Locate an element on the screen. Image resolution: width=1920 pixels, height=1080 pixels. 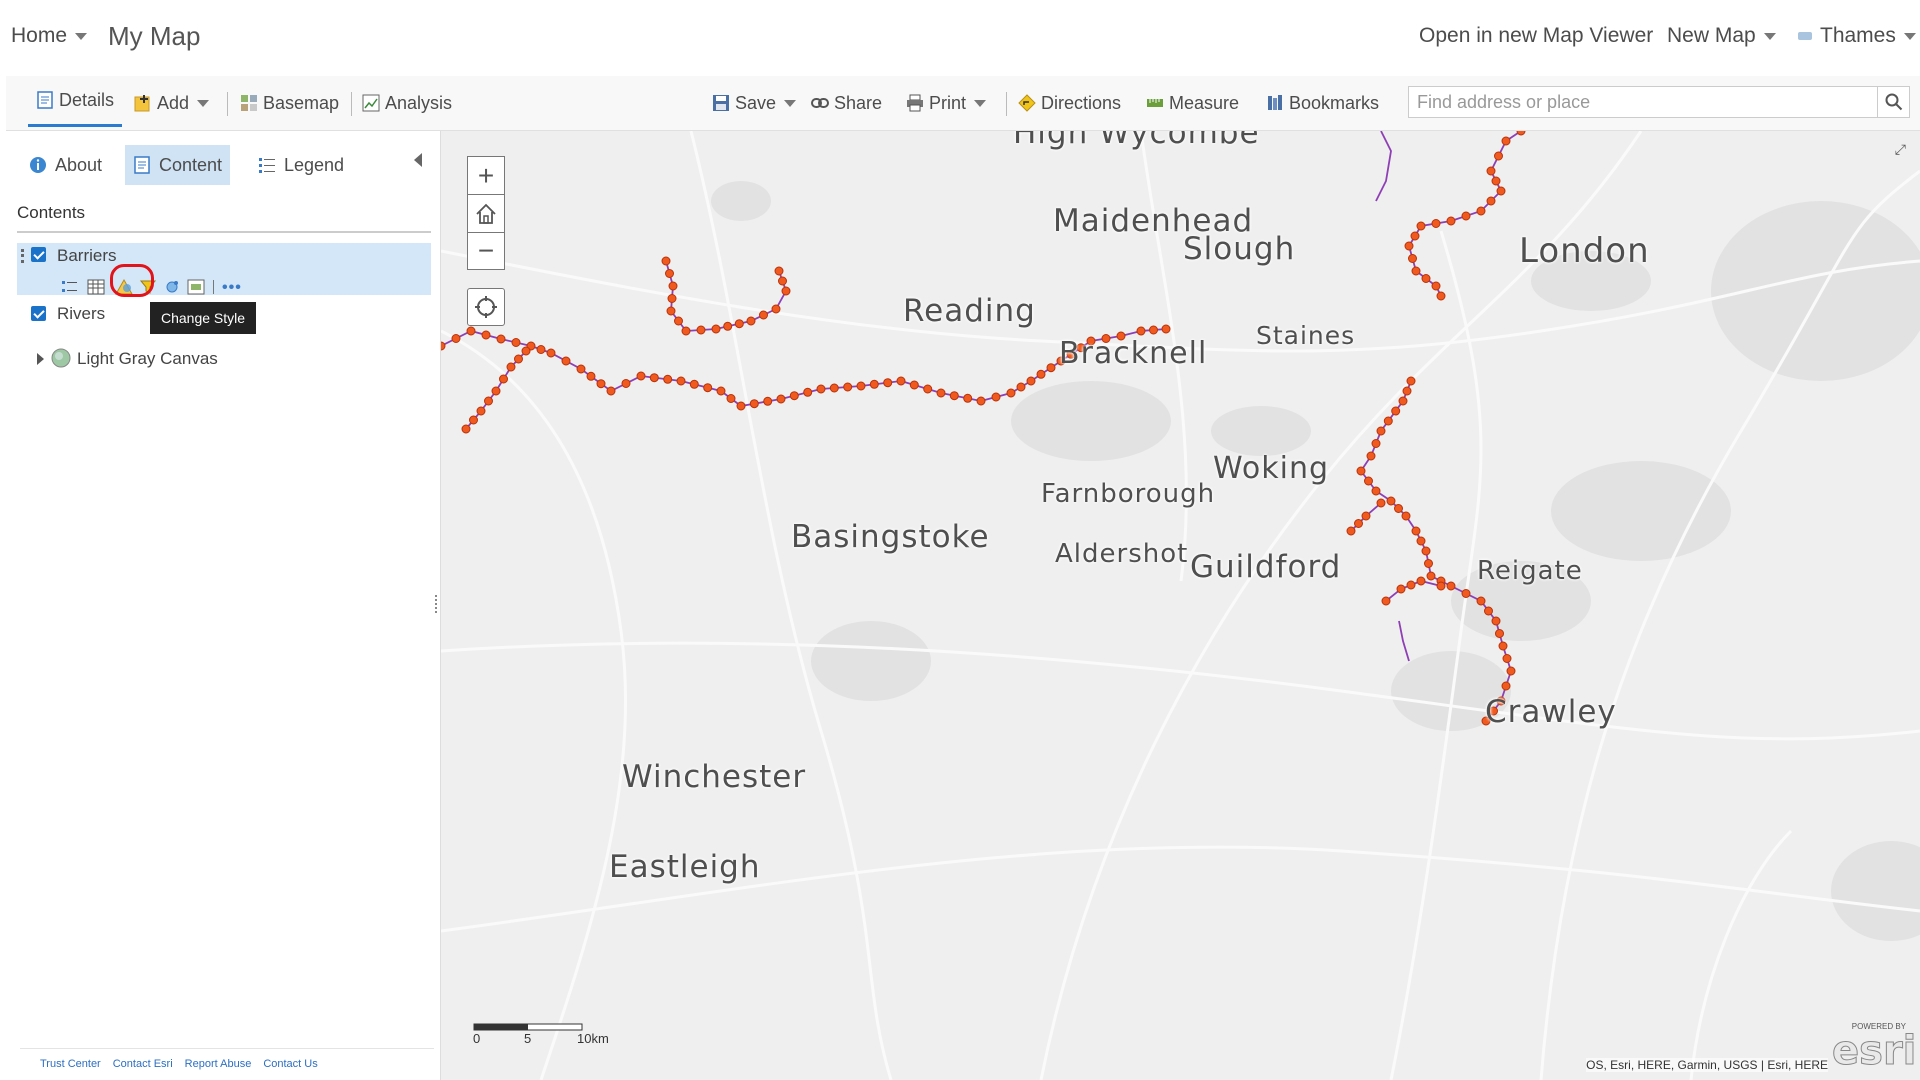
table-icon is located at coordinates (96, 287).